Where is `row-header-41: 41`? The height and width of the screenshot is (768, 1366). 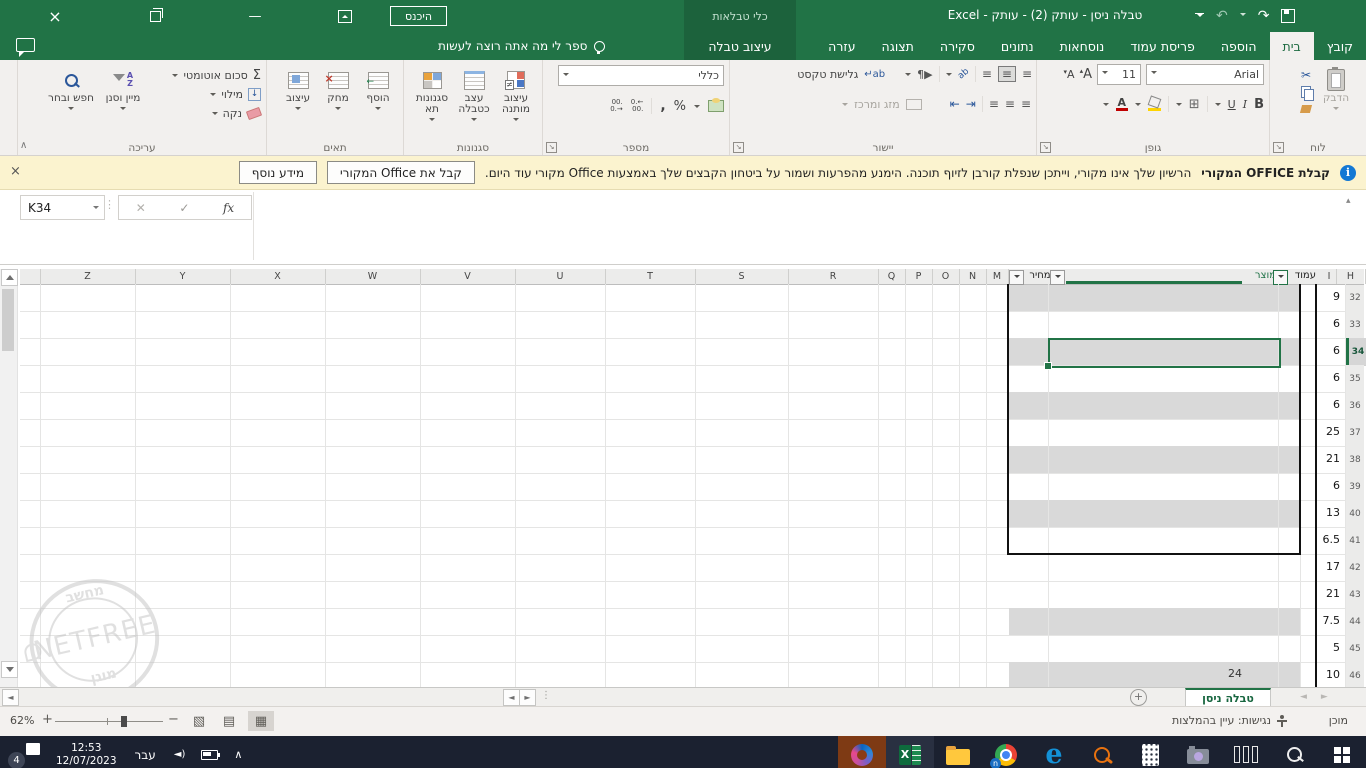 row-header-41: 41 is located at coordinates (1355, 541).